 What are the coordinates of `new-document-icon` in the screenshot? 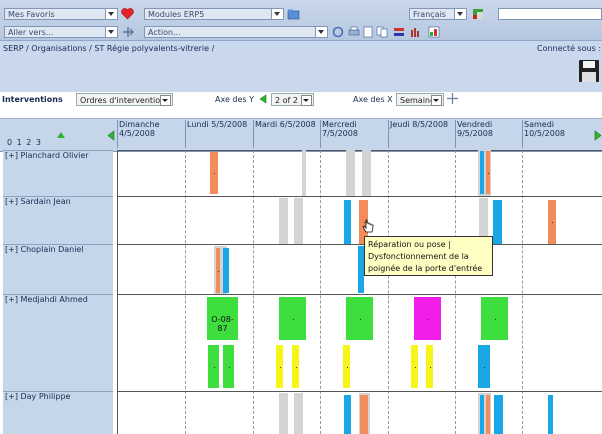 It's located at (368, 32).